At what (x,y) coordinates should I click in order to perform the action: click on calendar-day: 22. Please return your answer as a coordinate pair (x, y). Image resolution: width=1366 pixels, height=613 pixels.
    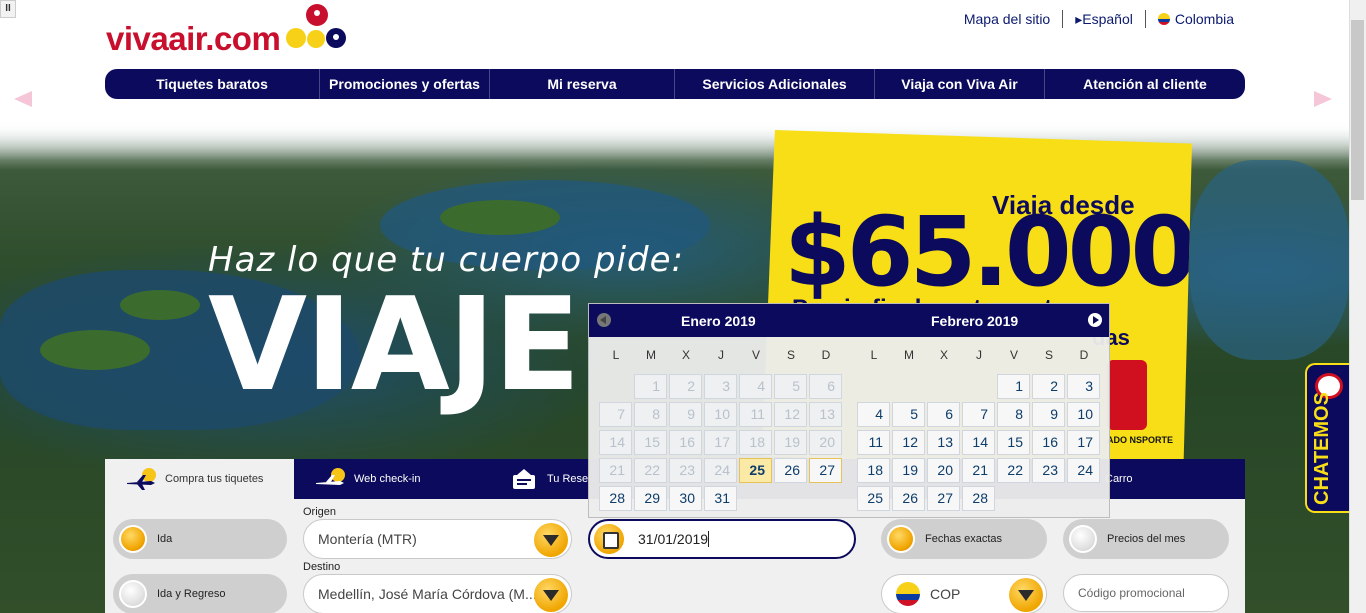
    Looking at the image, I should click on (1013, 470).